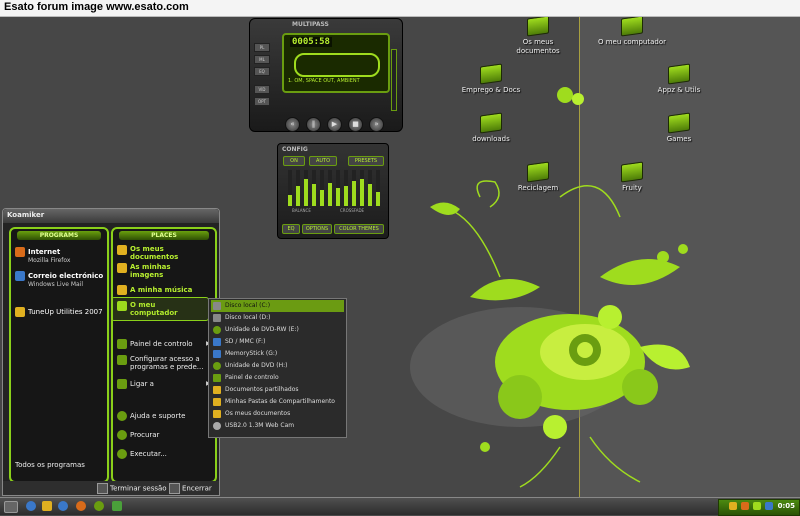  What do you see at coordinates (135, 384) in the screenshot?
I see `system-connect-to: Ligar a` at bounding box center [135, 384].